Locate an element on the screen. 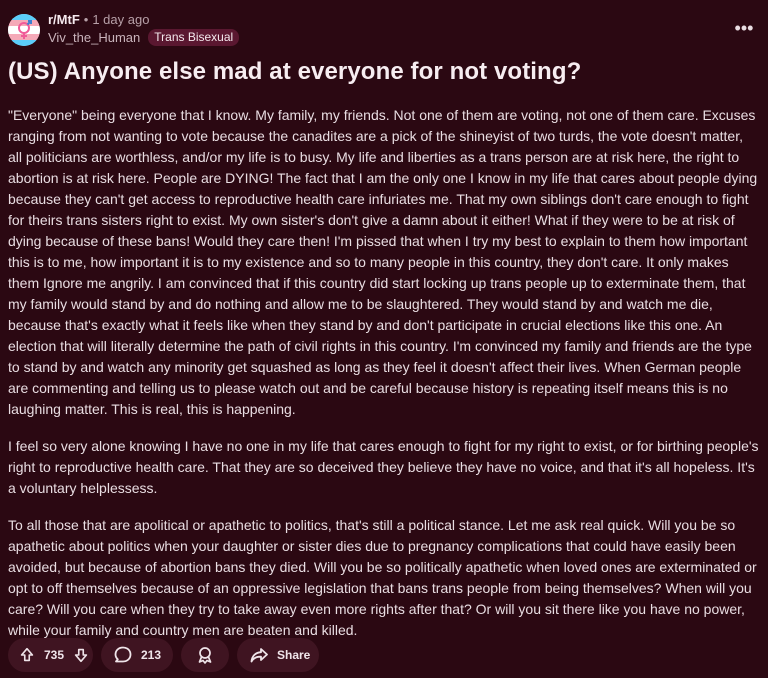 The image size is (768, 678). post-meta-bottom: Viv_the_Human Trans Bisexual is located at coordinates (144, 37).